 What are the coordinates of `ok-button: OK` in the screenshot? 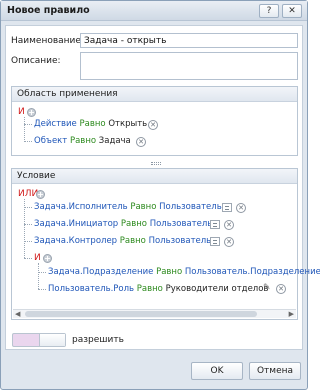 It's located at (217, 371).